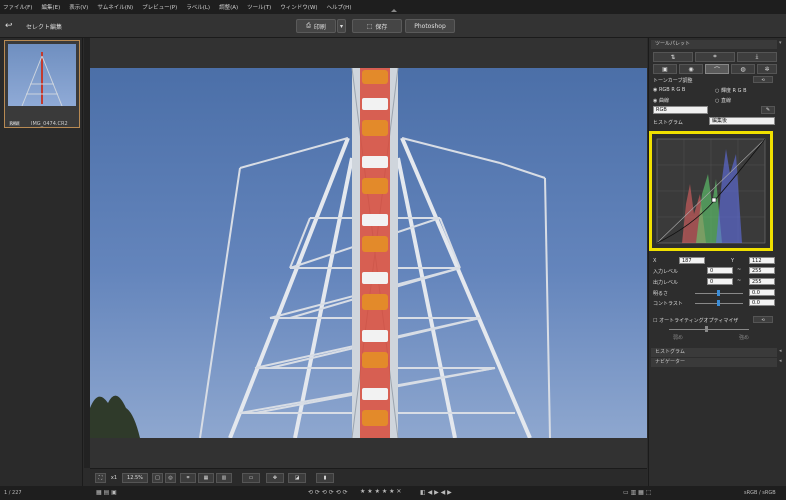 The width and height of the screenshot is (786, 500). Describe the element at coordinates (170, 478) in the screenshot. I see `focus-point-button: ◎` at that location.